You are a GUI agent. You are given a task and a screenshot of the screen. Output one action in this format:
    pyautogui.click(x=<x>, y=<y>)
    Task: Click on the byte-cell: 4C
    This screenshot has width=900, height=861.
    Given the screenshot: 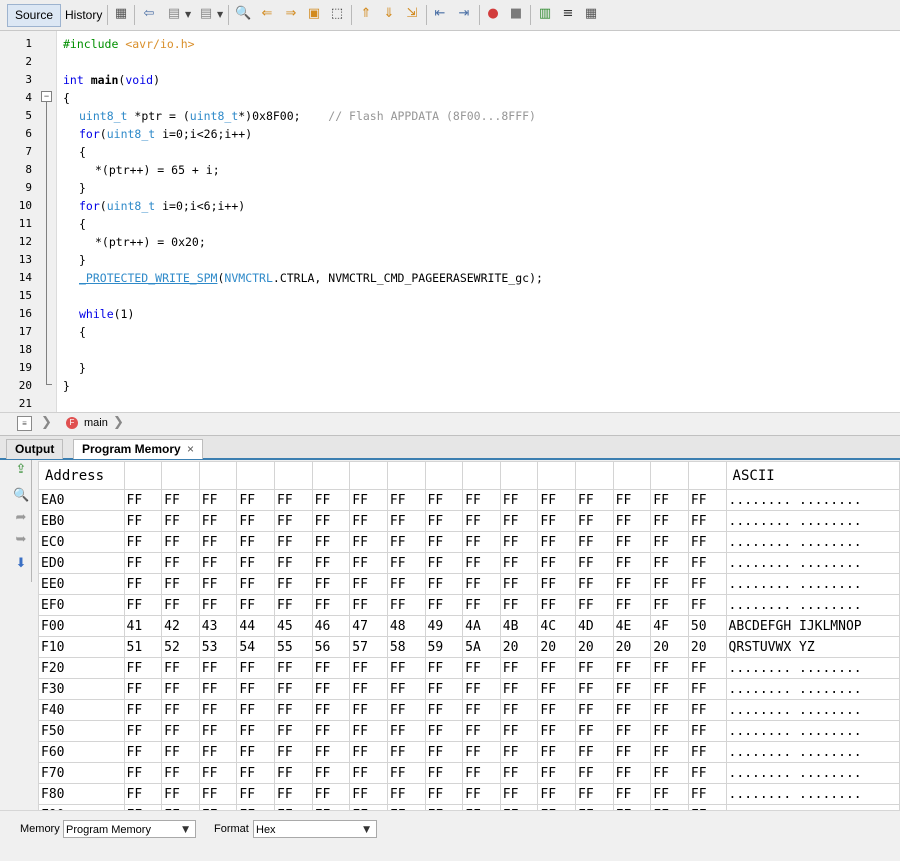 What is the action you would take?
    pyautogui.click(x=557, y=626)
    